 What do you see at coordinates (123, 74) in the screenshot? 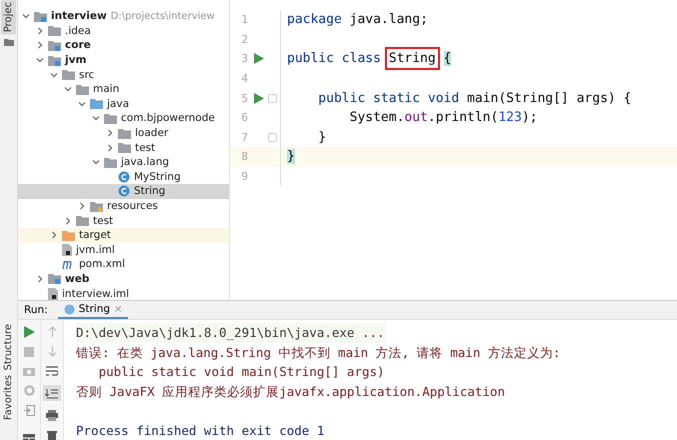
I see `tree-item: src` at bounding box center [123, 74].